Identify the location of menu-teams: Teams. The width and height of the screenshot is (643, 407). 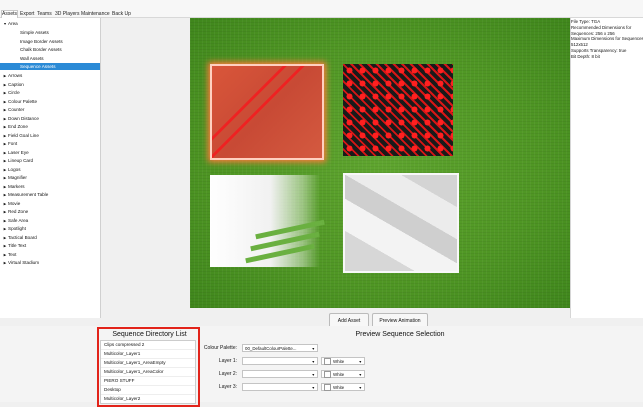
(44, 14).